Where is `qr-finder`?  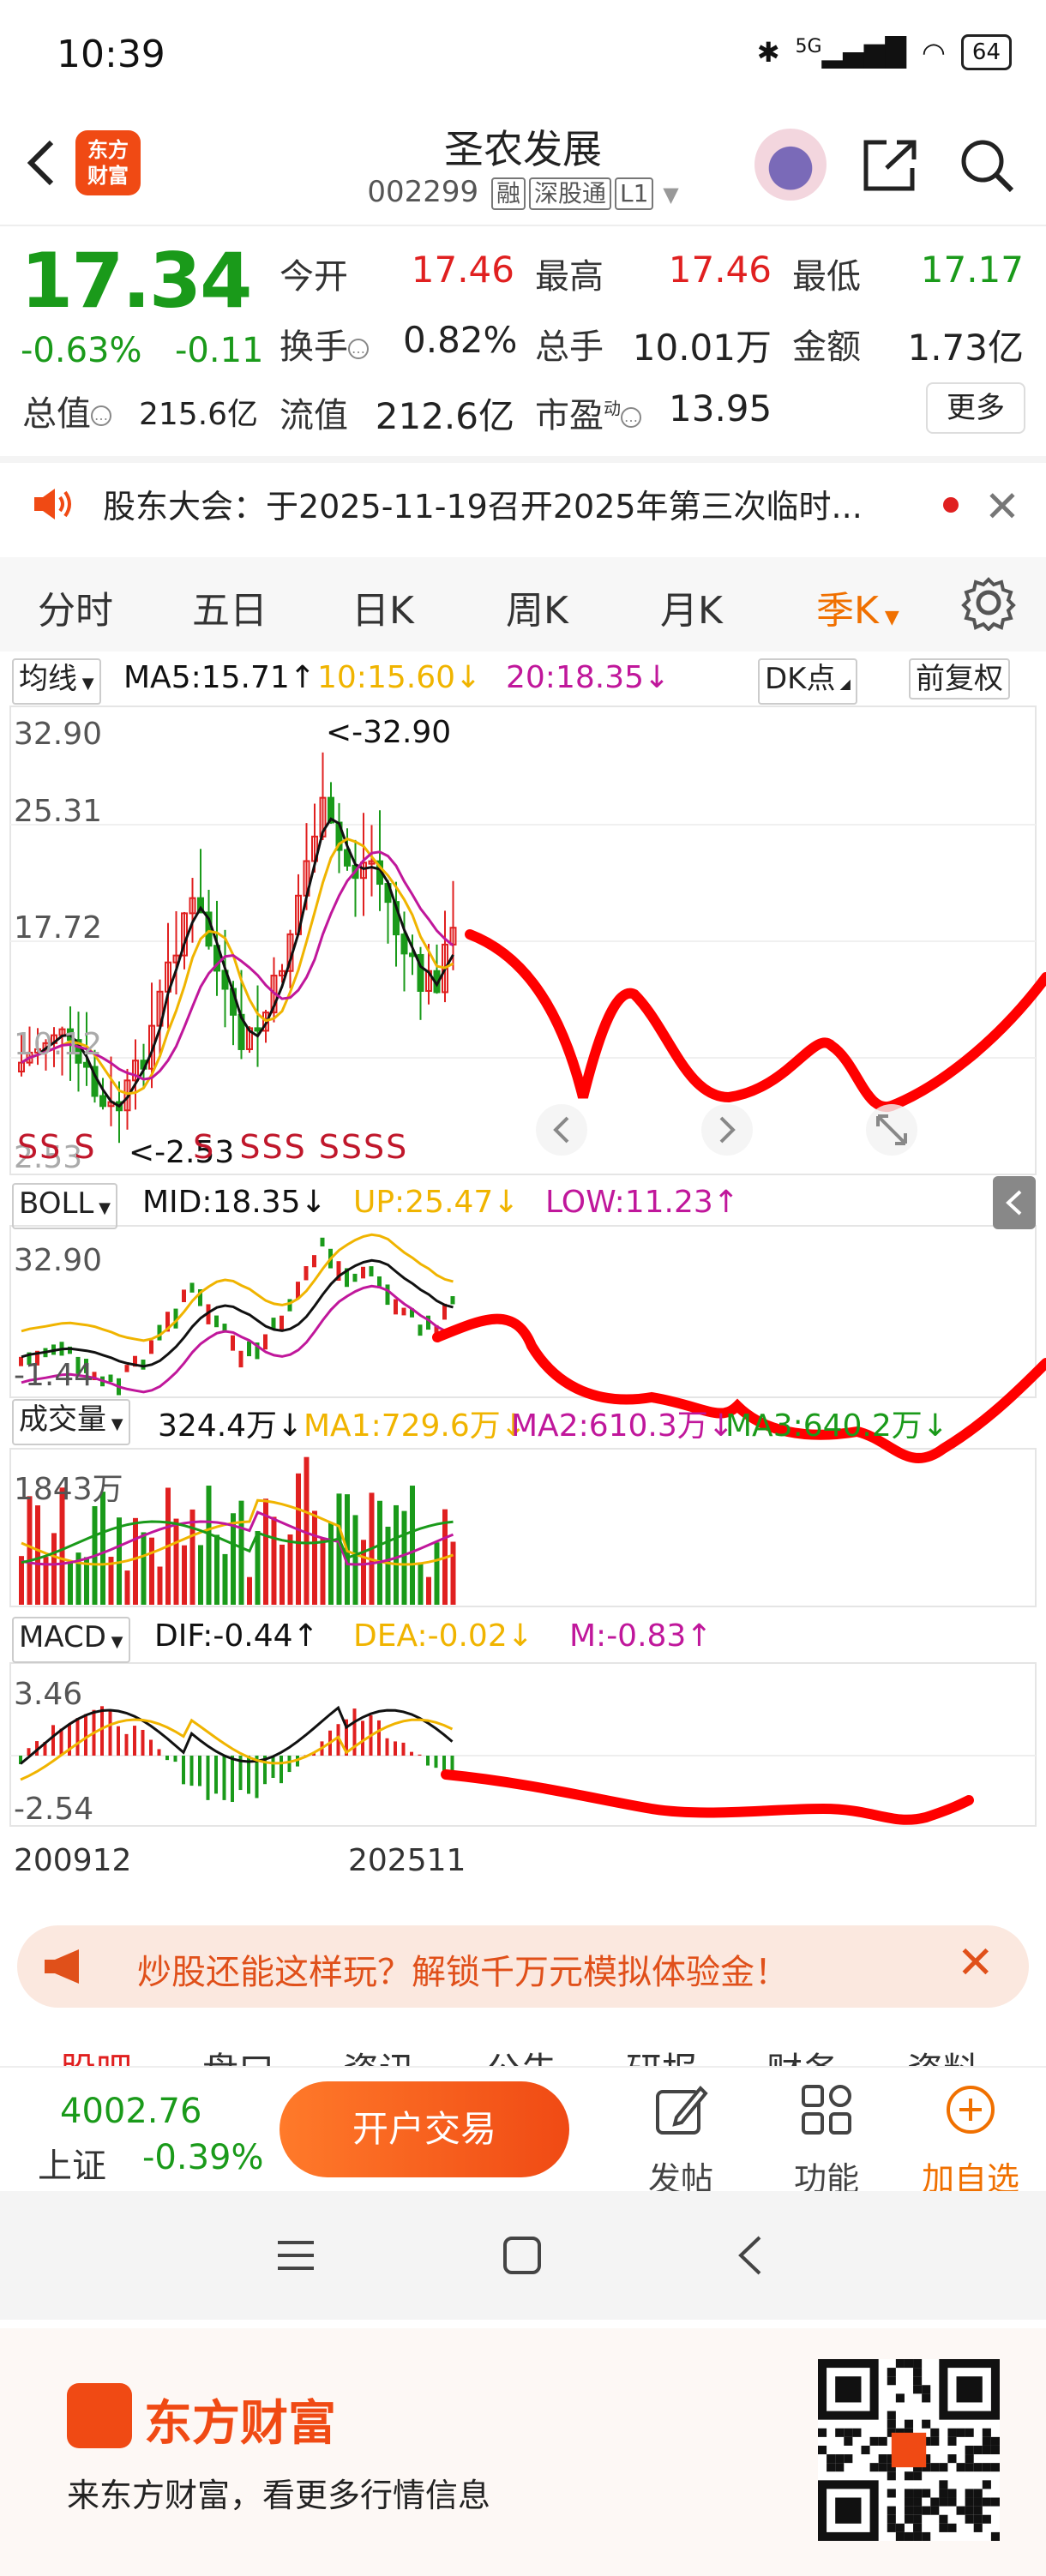 qr-finder is located at coordinates (848, 2510).